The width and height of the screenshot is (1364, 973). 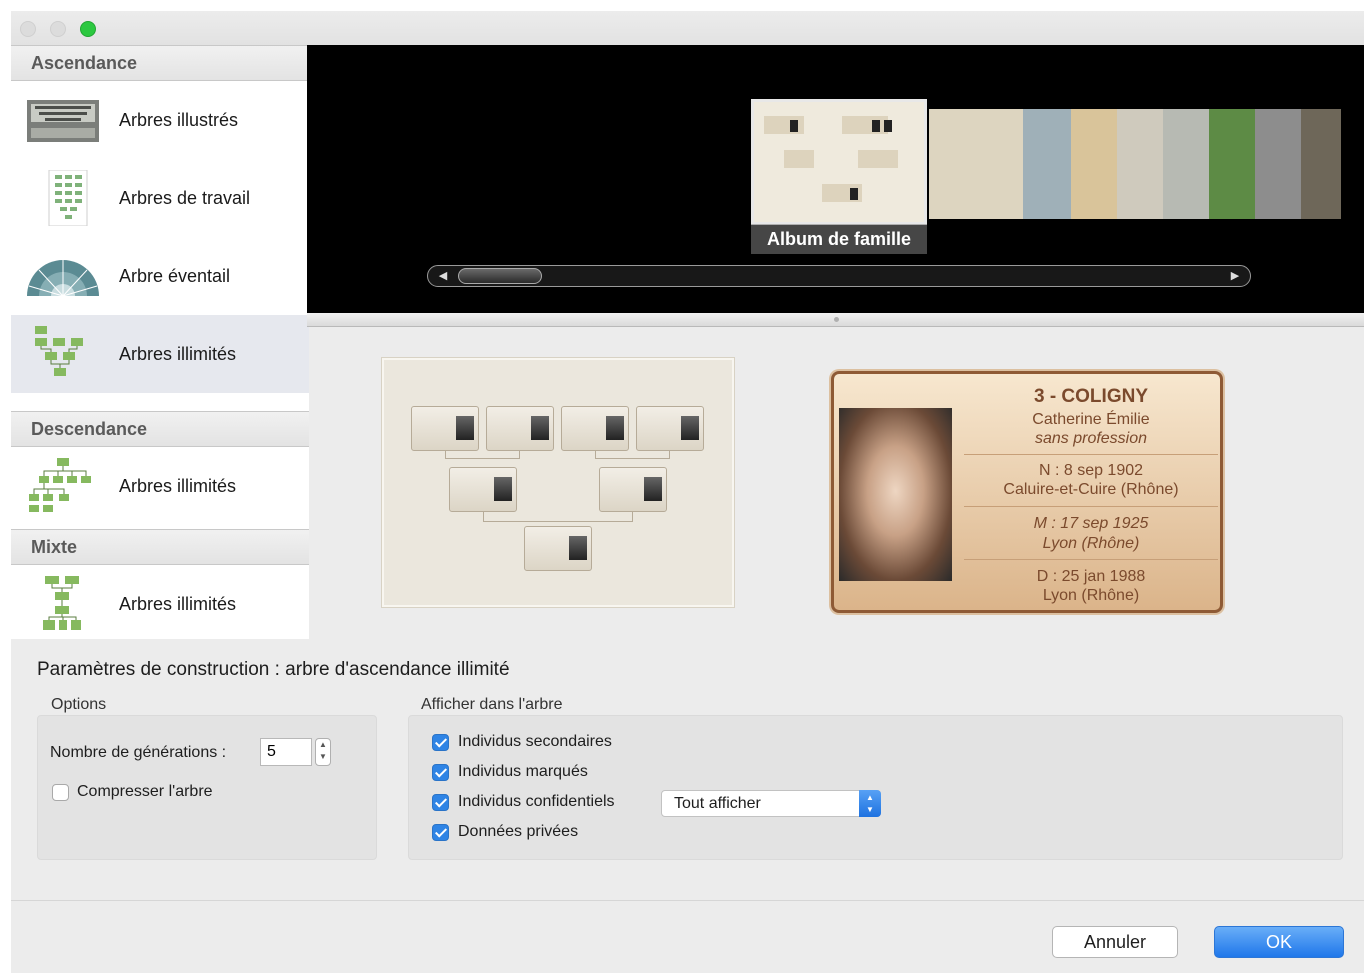 I want to click on descendant-tree-icon, so click(x=60, y=485).